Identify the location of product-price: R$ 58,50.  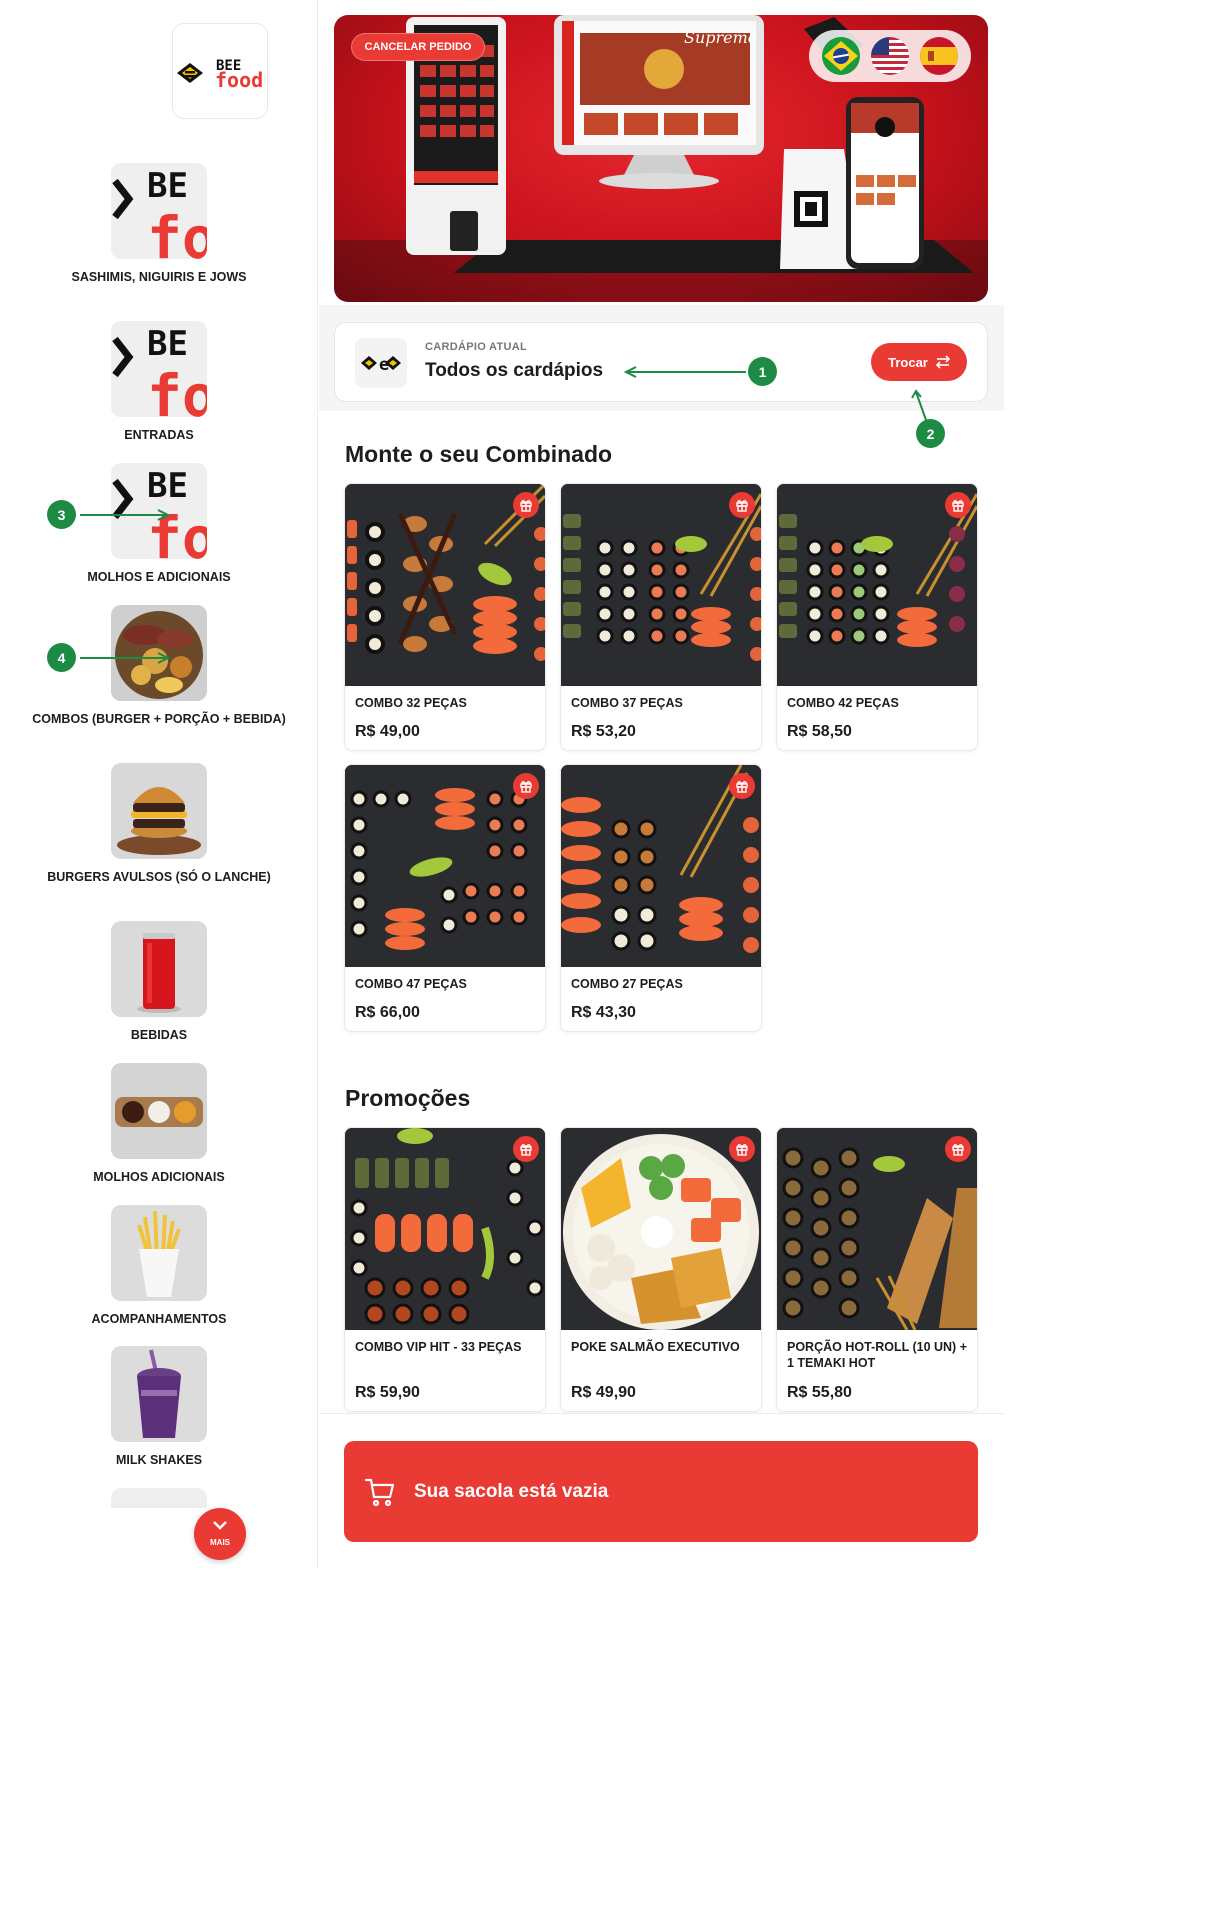
(819, 731).